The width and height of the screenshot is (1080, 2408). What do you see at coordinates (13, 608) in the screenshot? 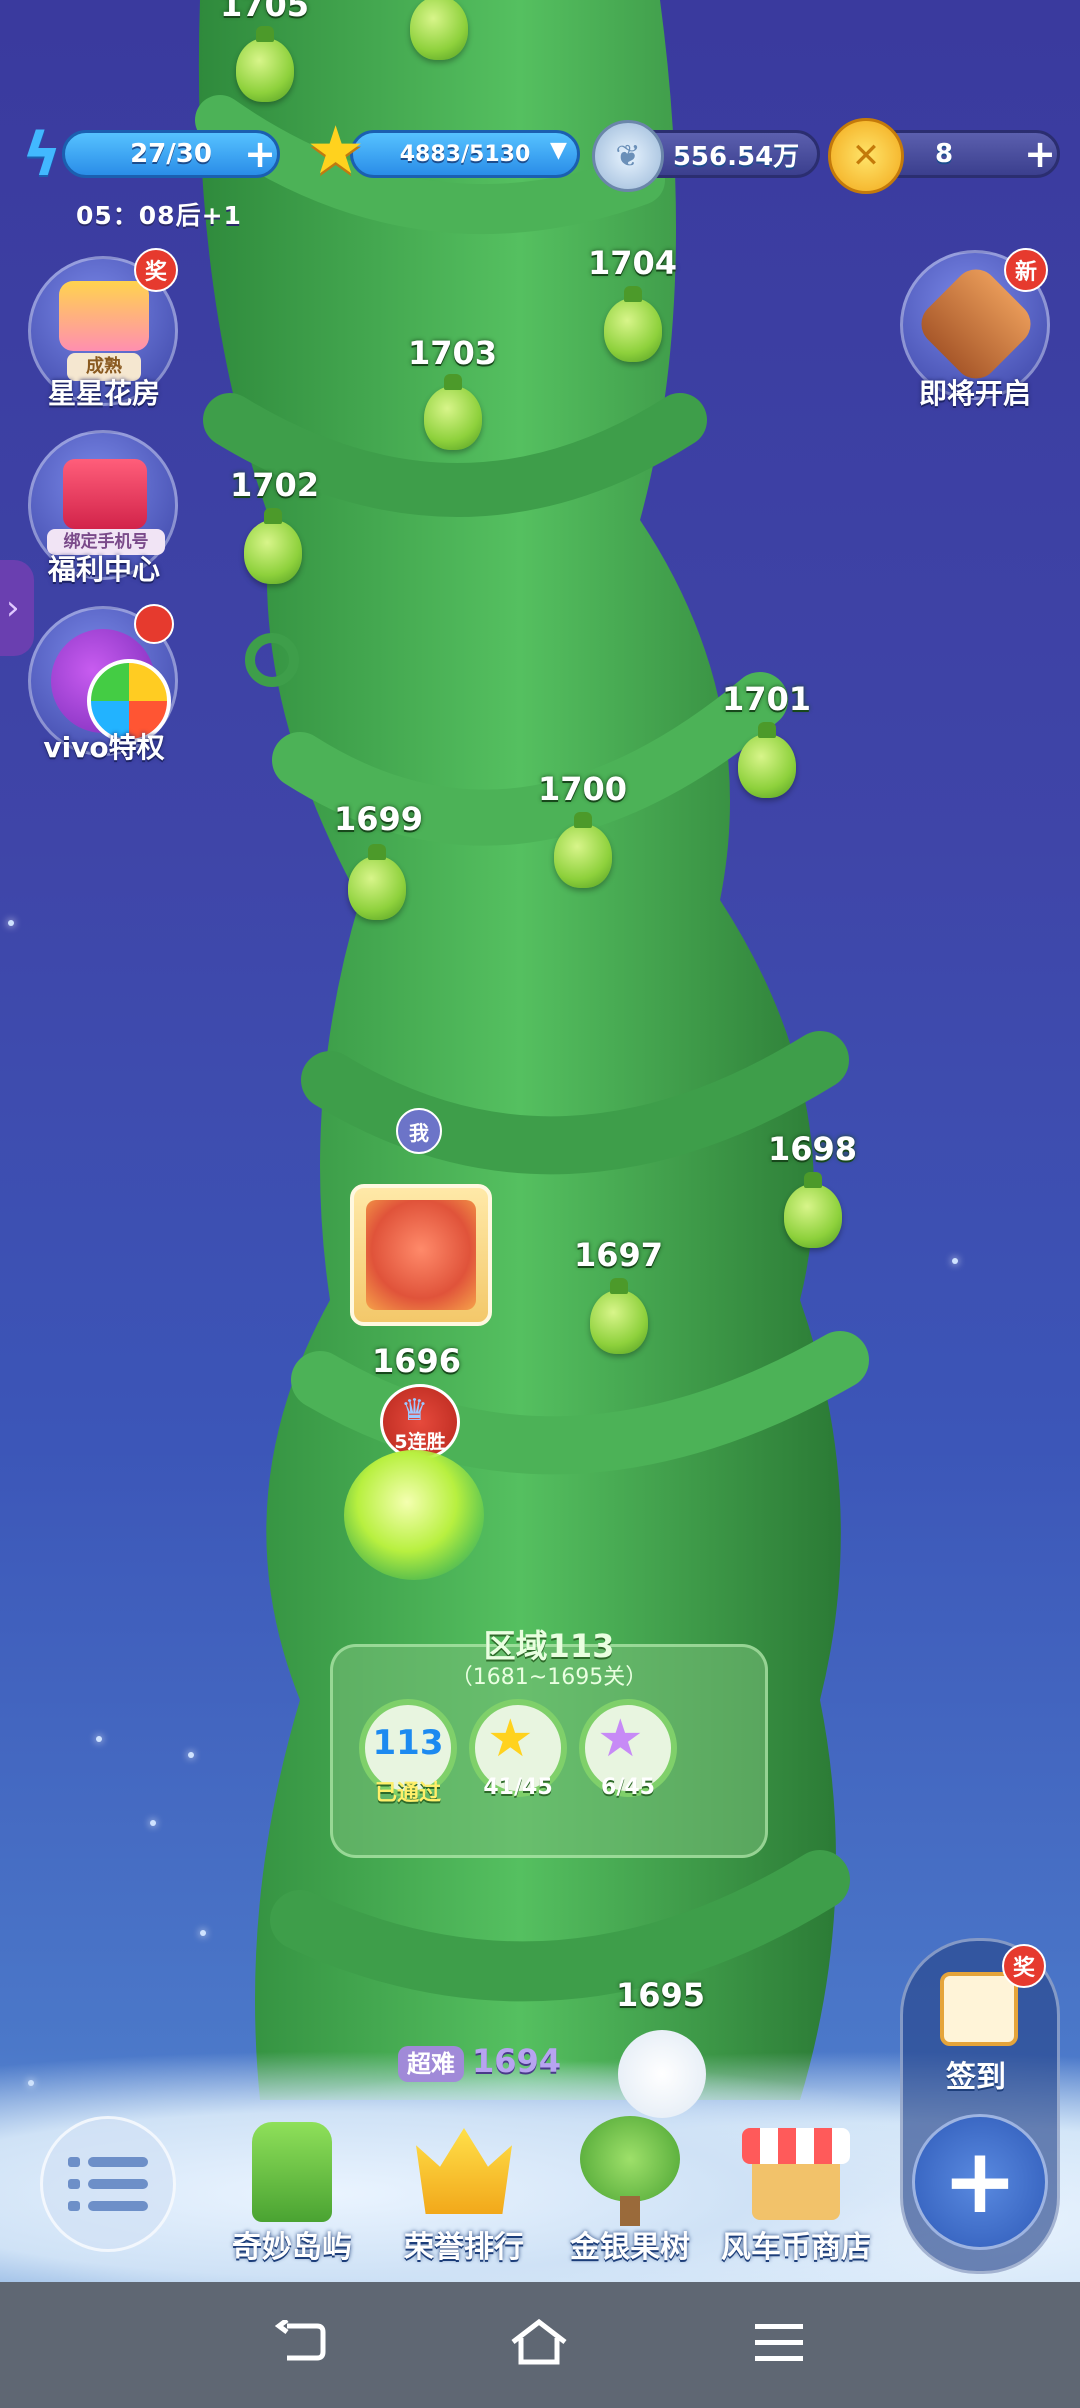
I see `chevron-right-icon: ›` at bounding box center [13, 608].